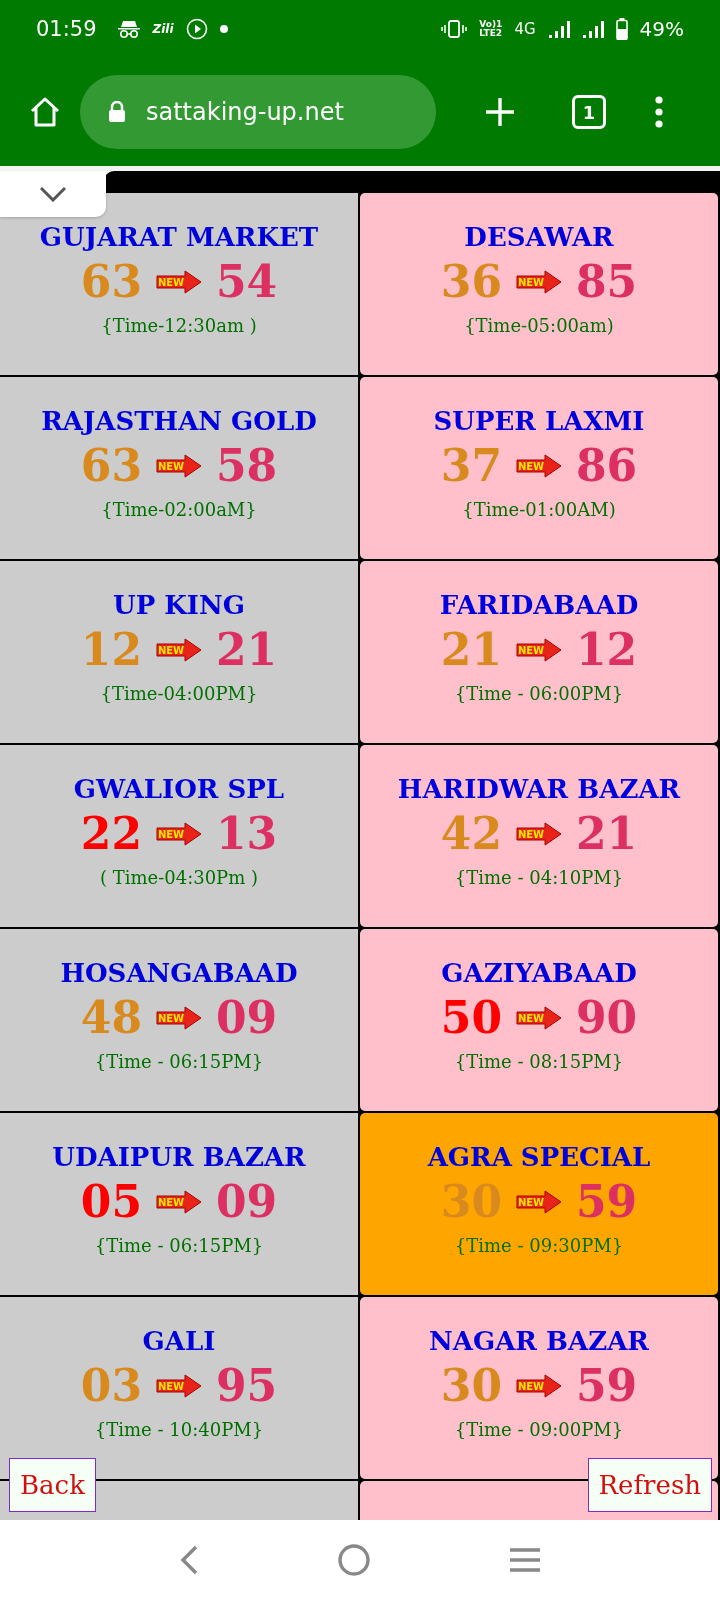 Image resolution: width=720 pixels, height=1600 pixels. What do you see at coordinates (539, 877) in the screenshot?
I see `time-label: {Time - 04:10PM}` at bounding box center [539, 877].